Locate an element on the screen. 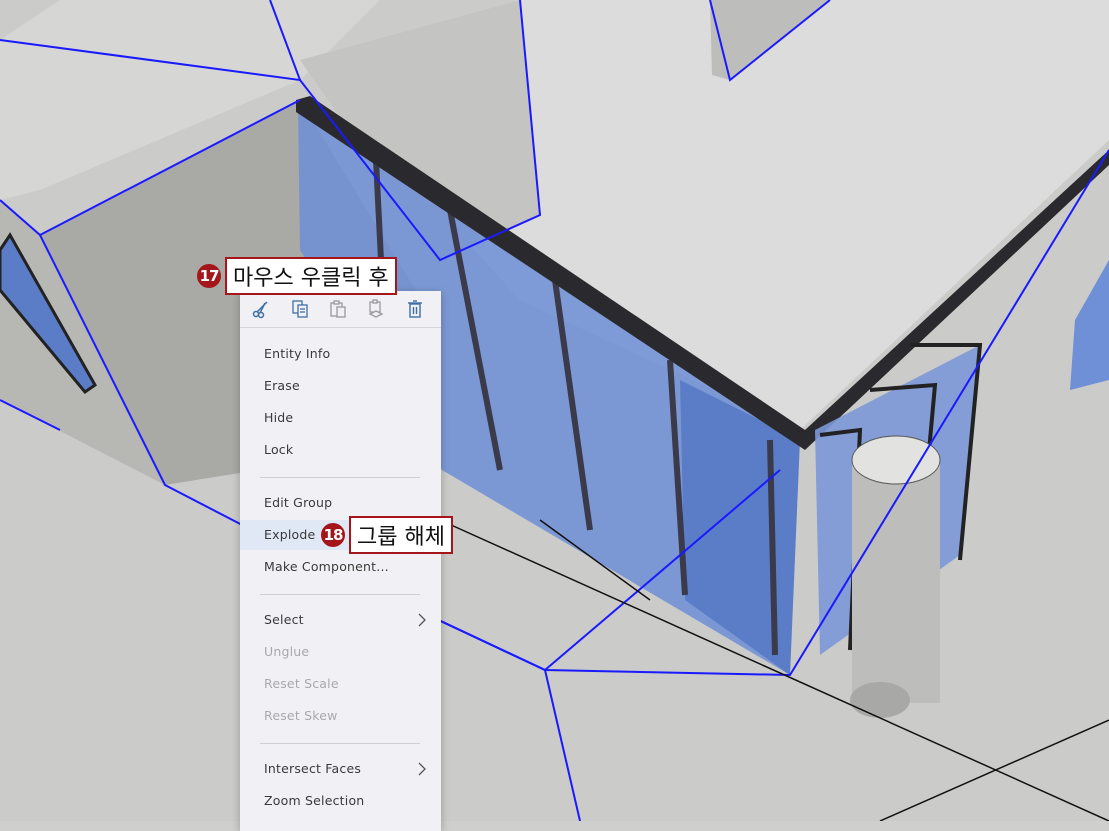 The width and height of the screenshot is (1109, 831). menu-item-reset-scale: Reset Scale is located at coordinates (340, 684).